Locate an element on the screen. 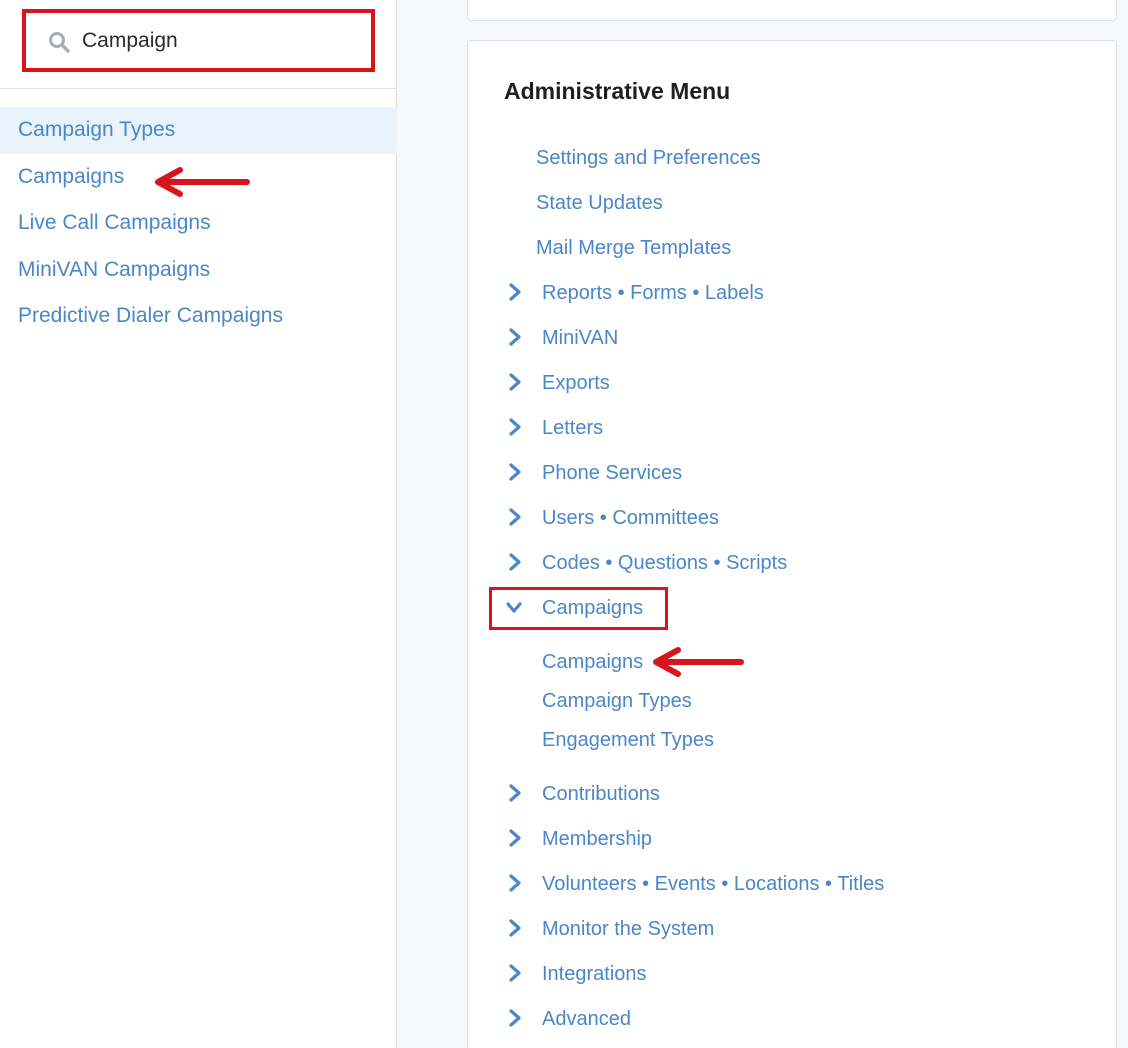  section-volunteers-events-locations-titles: Volunteers • Events • Locations • Titles is located at coordinates (713, 884).